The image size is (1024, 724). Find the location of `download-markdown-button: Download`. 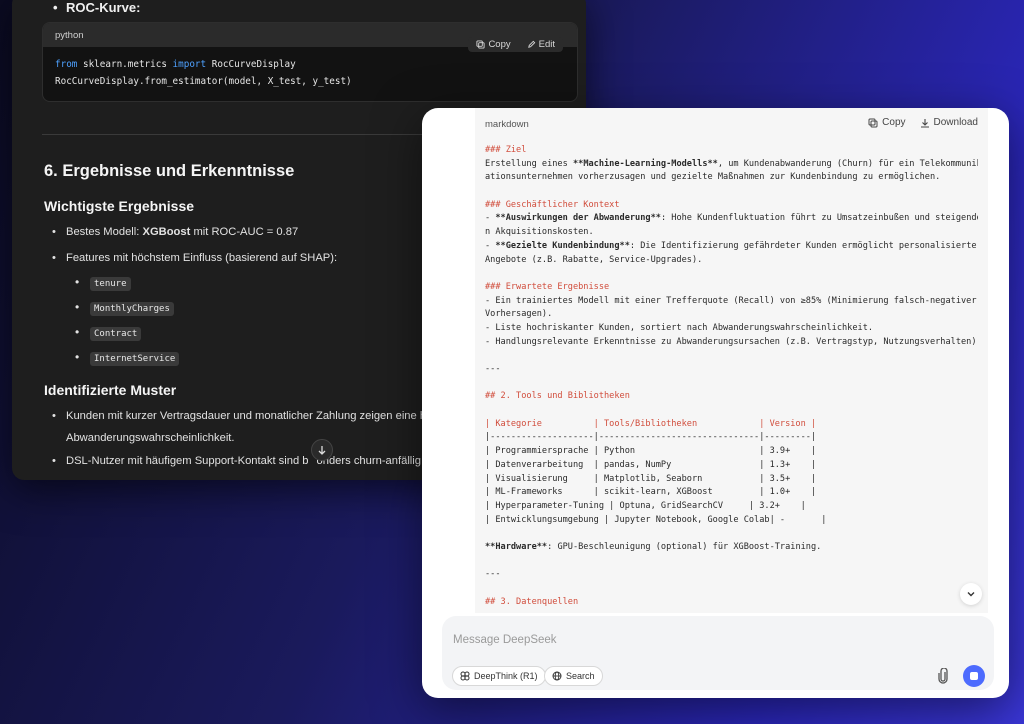

download-markdown-button: Download is located at coordinates (949, 122).